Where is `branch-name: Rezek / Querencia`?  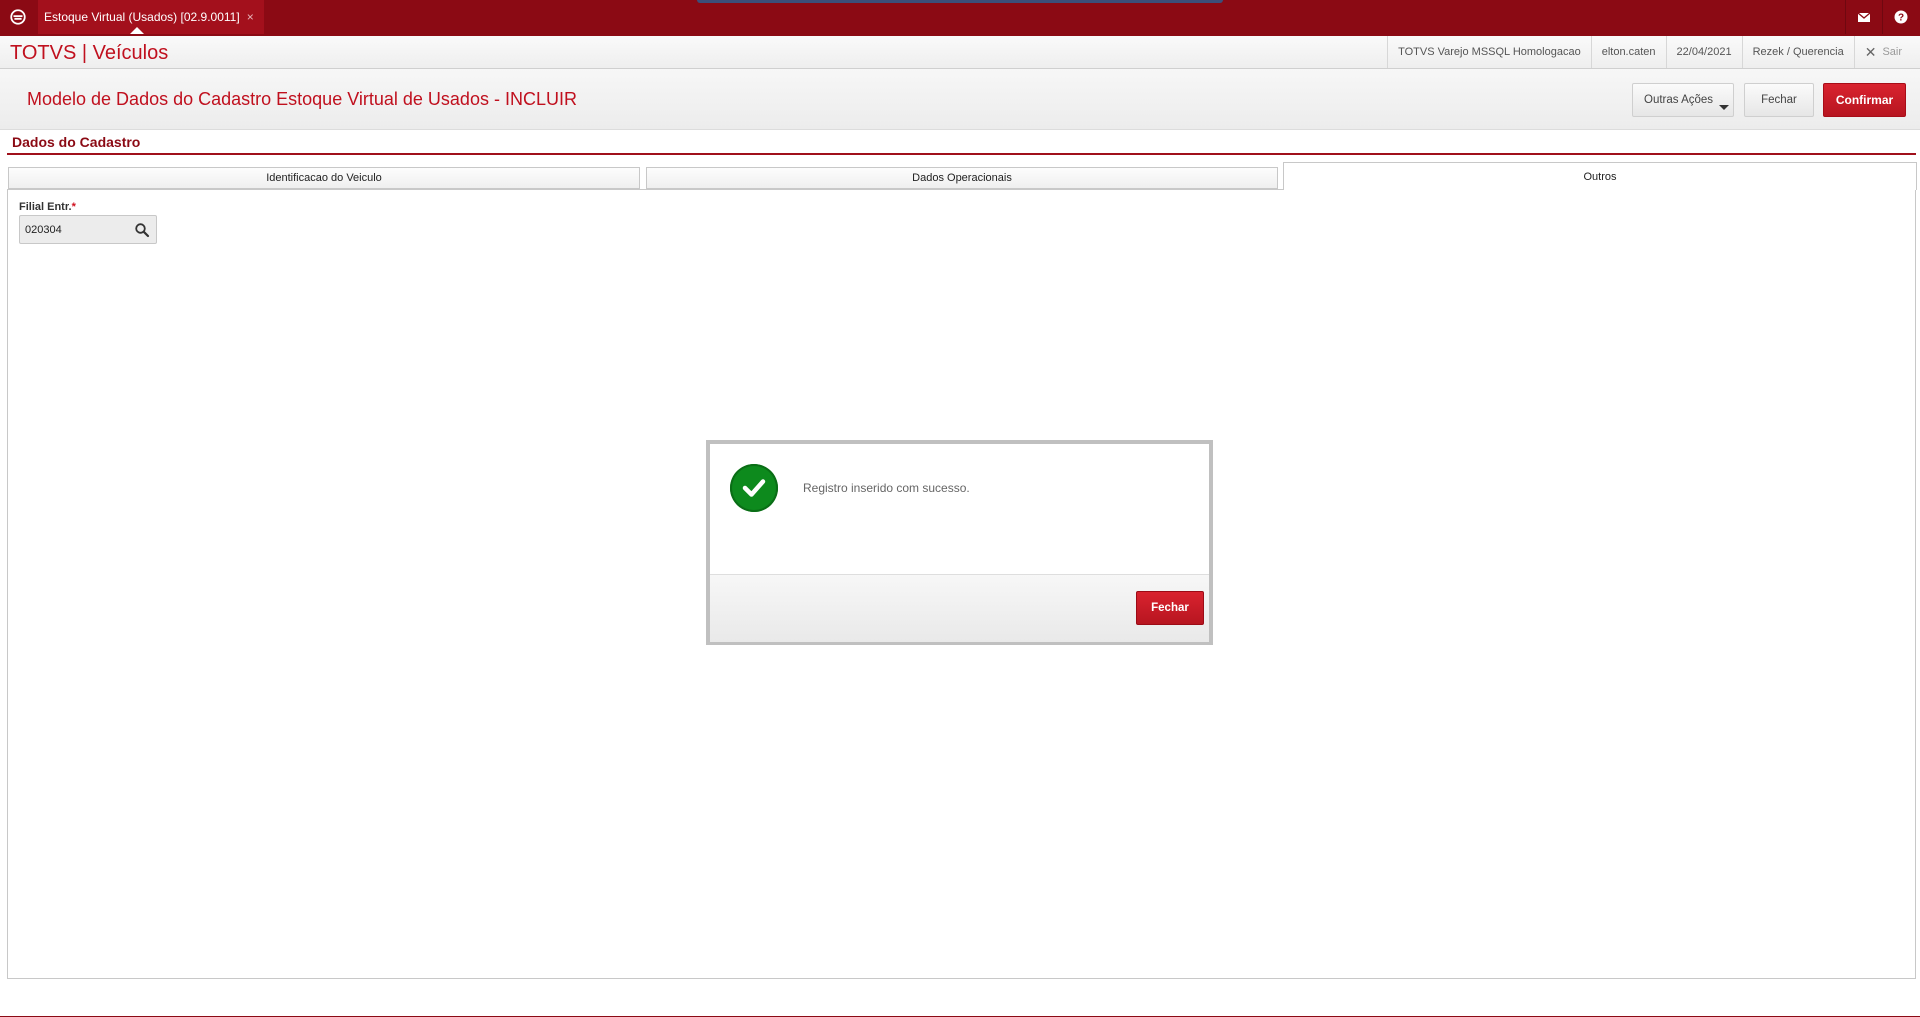
branch-name: Rezek / Querencia is located at coordinates (1797, 52).